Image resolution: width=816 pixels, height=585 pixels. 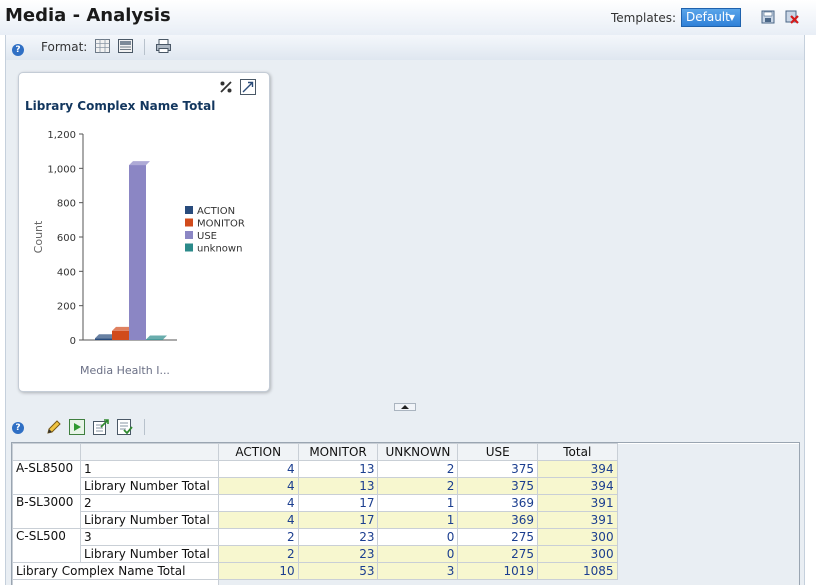 I want to click on table-cell: 1085, so click(x=577, y=571).